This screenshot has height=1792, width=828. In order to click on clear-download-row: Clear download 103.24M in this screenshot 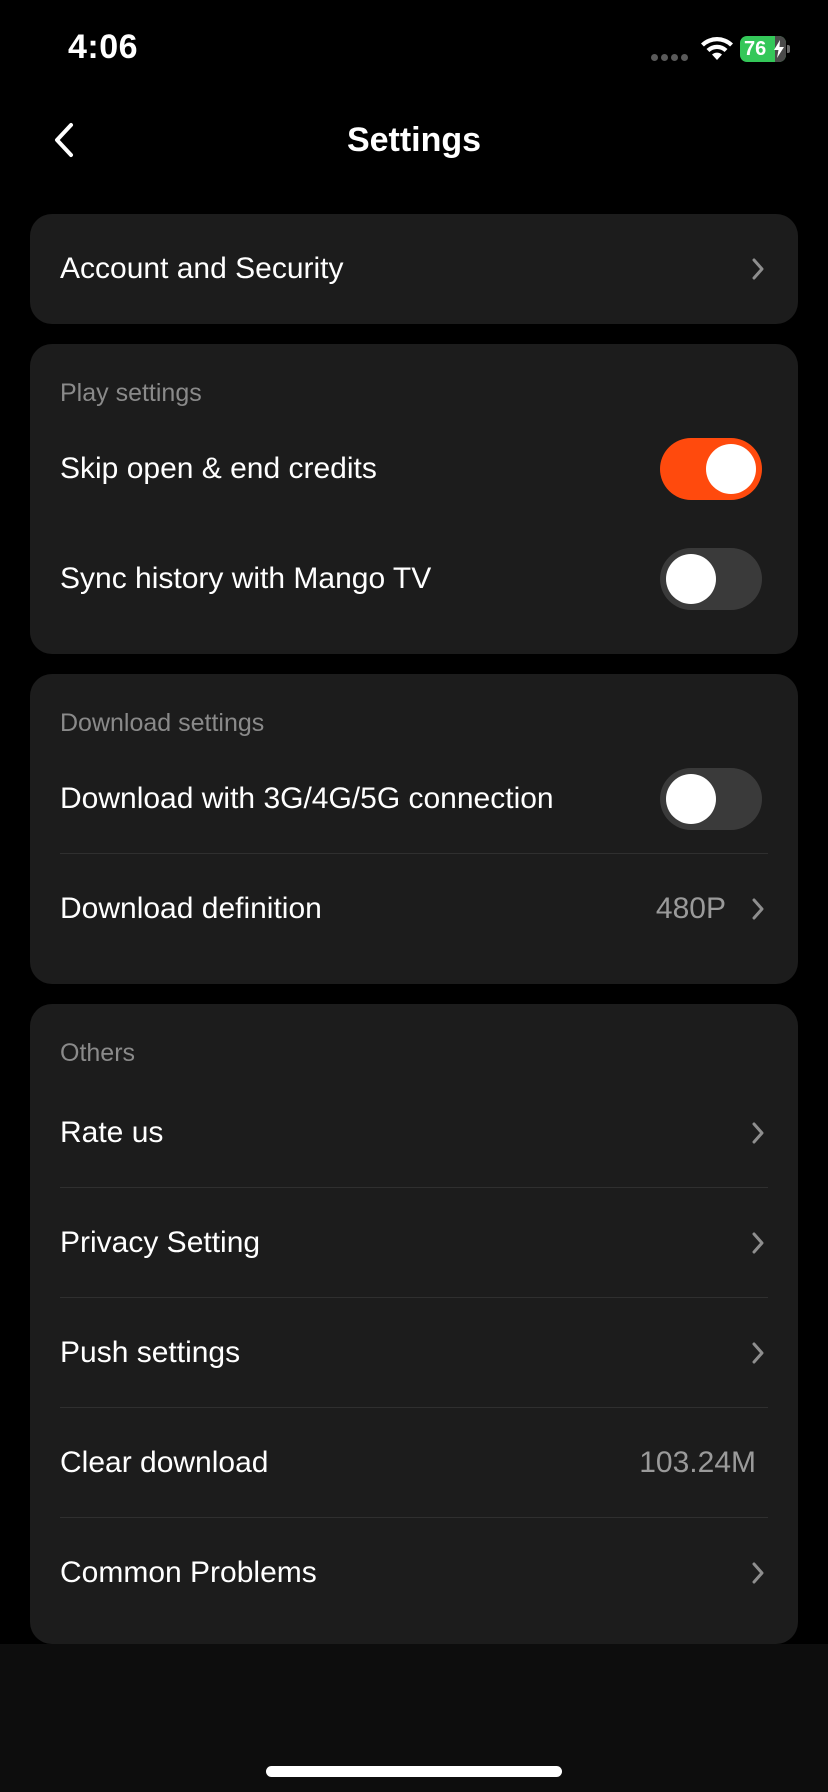, I will do `click(414, 1463)`.